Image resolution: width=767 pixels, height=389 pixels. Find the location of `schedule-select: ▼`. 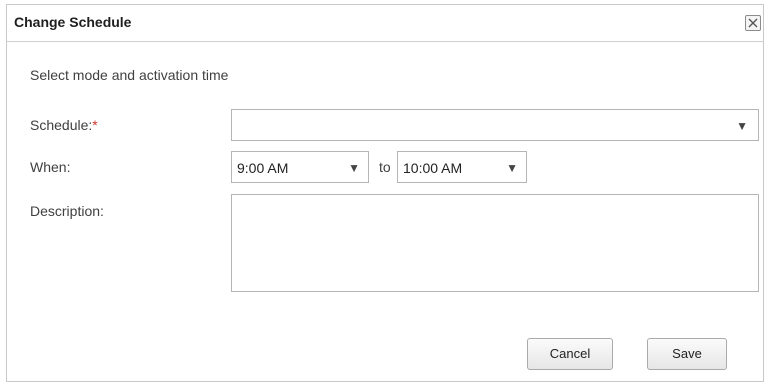

schedule-select: ▼ is located at coordinates (495, 125).